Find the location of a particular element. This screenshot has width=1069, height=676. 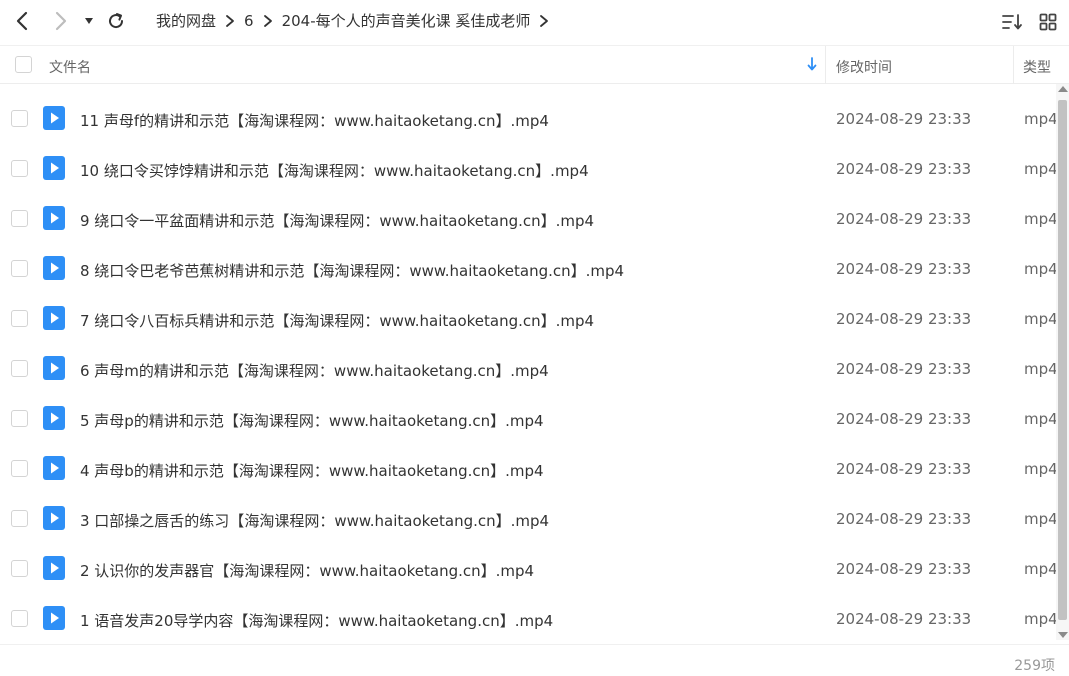

breadcrumb-item-folder: 6 is located at coordinates (249, 21).